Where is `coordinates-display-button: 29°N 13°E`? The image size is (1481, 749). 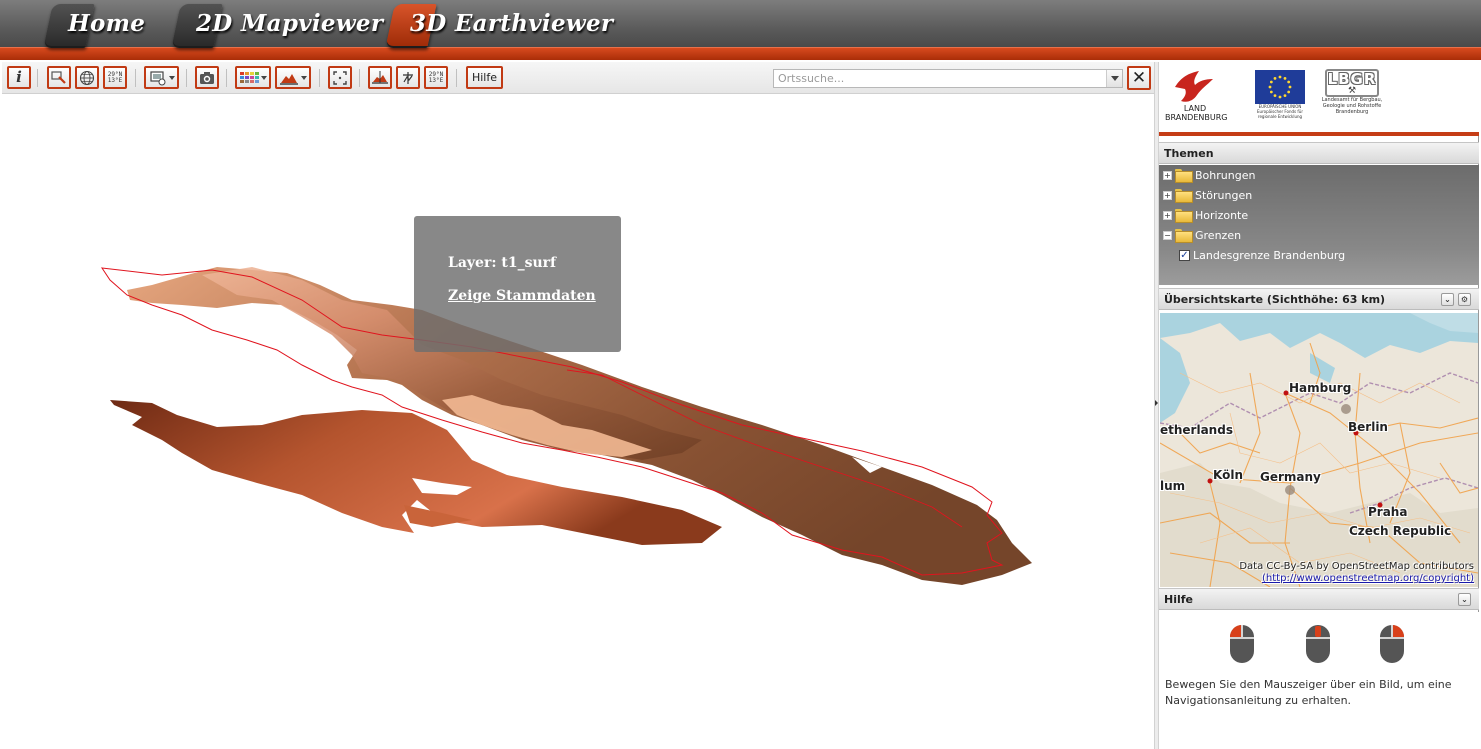
coordinates-display-button: 29°N 13°E is located at coordinates (436, 77).